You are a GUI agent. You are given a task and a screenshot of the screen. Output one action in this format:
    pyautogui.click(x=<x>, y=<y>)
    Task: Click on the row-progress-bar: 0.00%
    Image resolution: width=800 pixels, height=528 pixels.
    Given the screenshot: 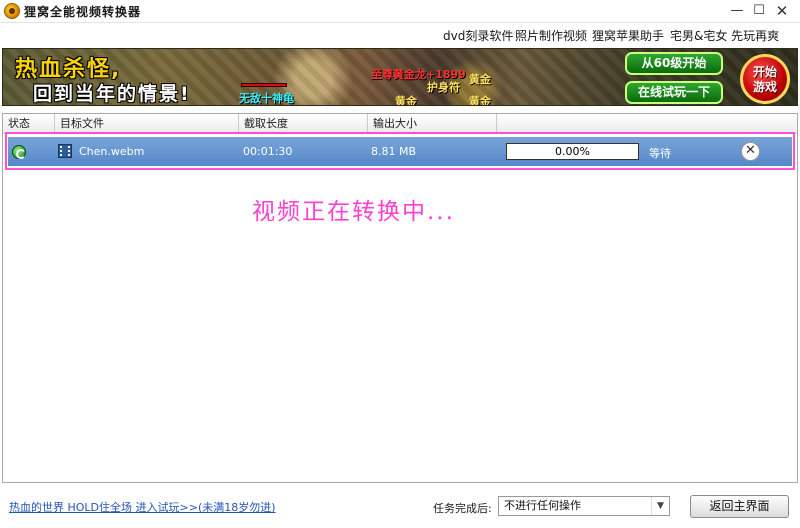 What is the action you would take?
    pyautogui.click(x=572, y=151)
    